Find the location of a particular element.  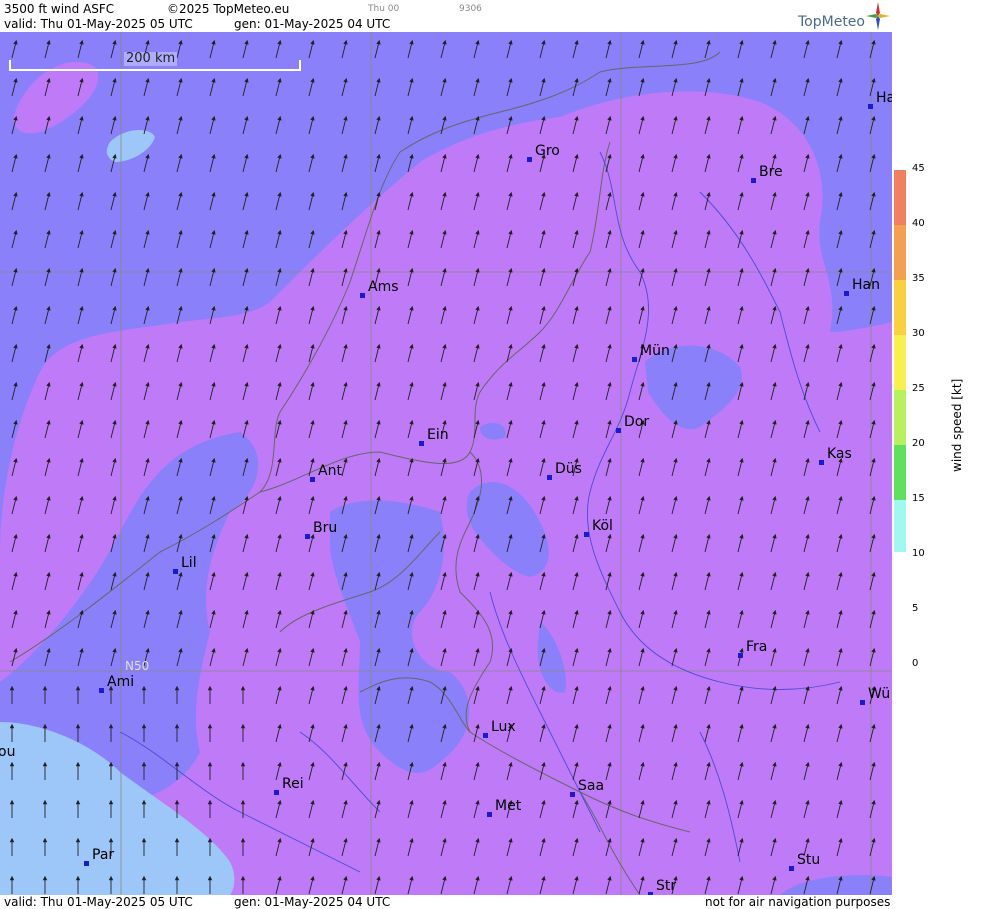

generated-time: gen: 01-May-2025 04 UTC is located at coordinates (312, 24).